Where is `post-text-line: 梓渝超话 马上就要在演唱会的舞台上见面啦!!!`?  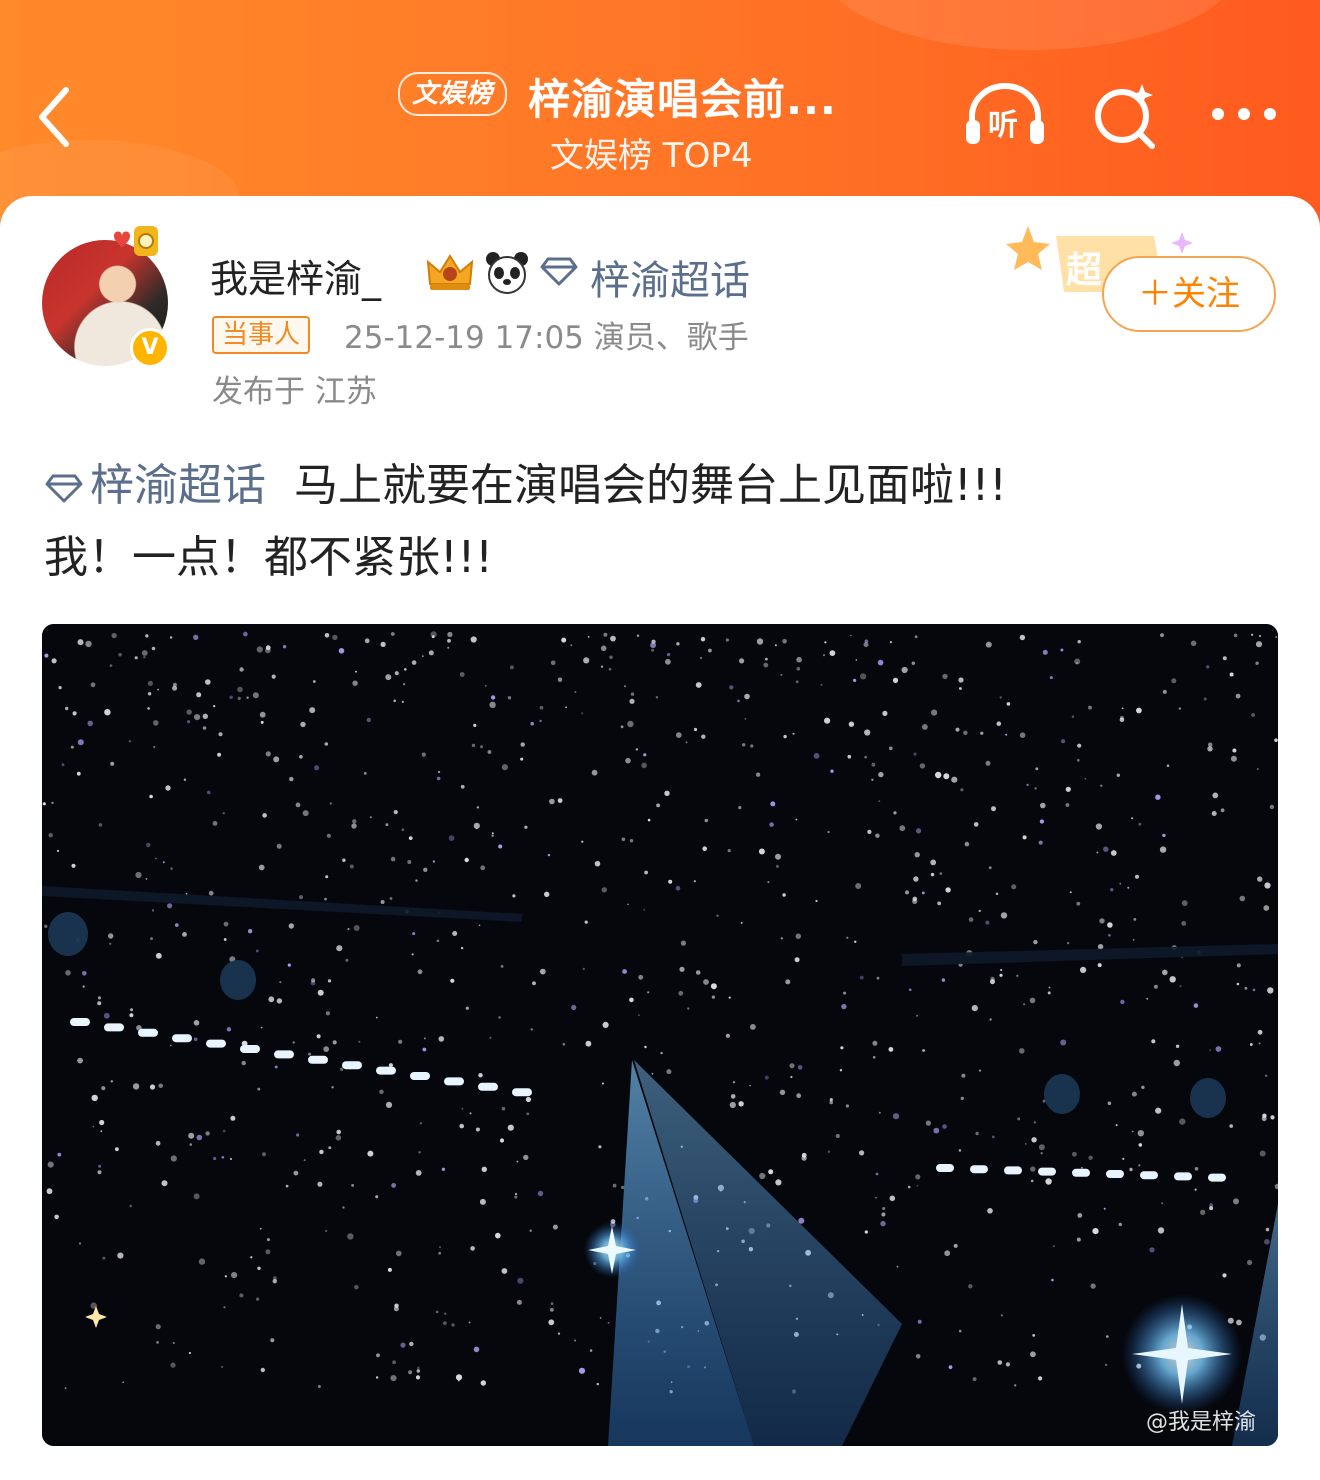
post-text-line: 梓渝超话 马上就要在演唱会的舞台上见面啦!!! is located at coordinates (664, 486).